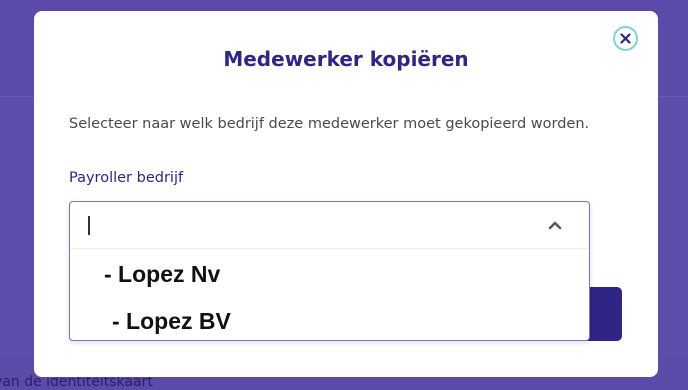 The width and height of the screenshot is (688, 390). I want to click on text-cursor, so click(89, 225).